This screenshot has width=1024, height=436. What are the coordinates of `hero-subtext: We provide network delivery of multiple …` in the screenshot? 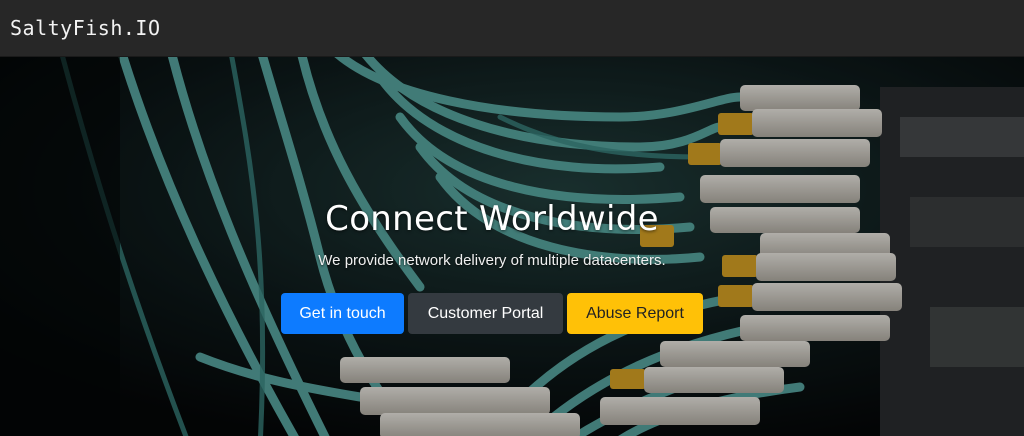 It's located at (492, 260).